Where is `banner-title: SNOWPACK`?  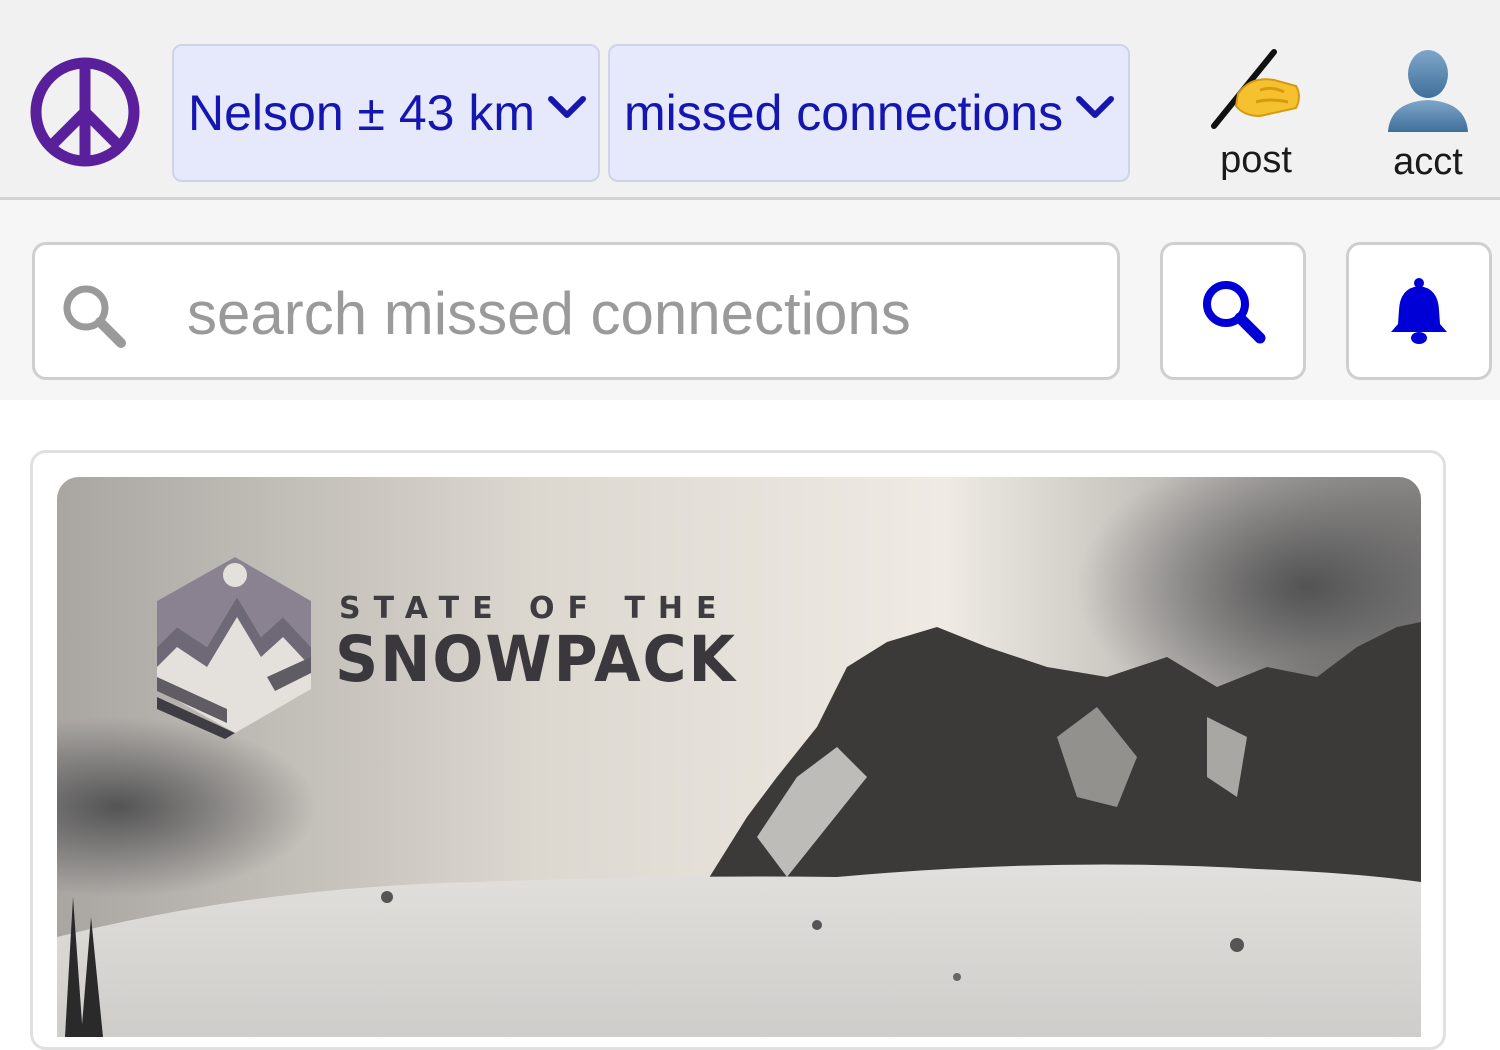
banner-title: SNOWPACK is located at coordinates (536, 660).